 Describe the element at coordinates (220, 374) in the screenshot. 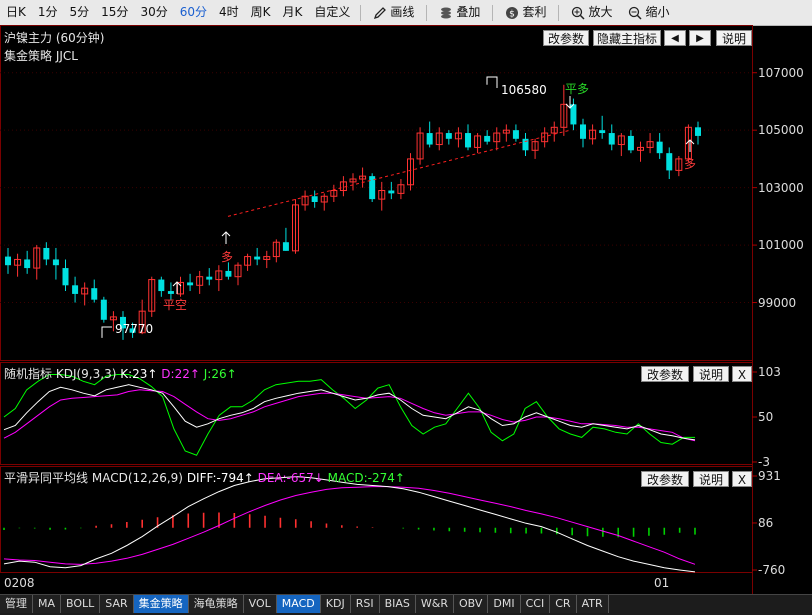

I see `kdj-j-value: J:26↑` at that location.